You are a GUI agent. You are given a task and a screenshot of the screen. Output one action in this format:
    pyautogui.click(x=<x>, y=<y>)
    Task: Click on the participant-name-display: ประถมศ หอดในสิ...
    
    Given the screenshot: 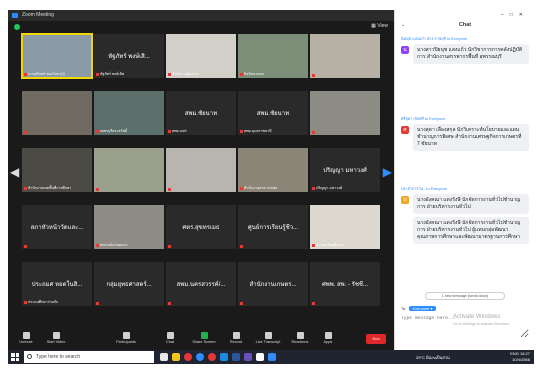 What is the action you would take?
    pyautogui.click(x=57, y=285)
    